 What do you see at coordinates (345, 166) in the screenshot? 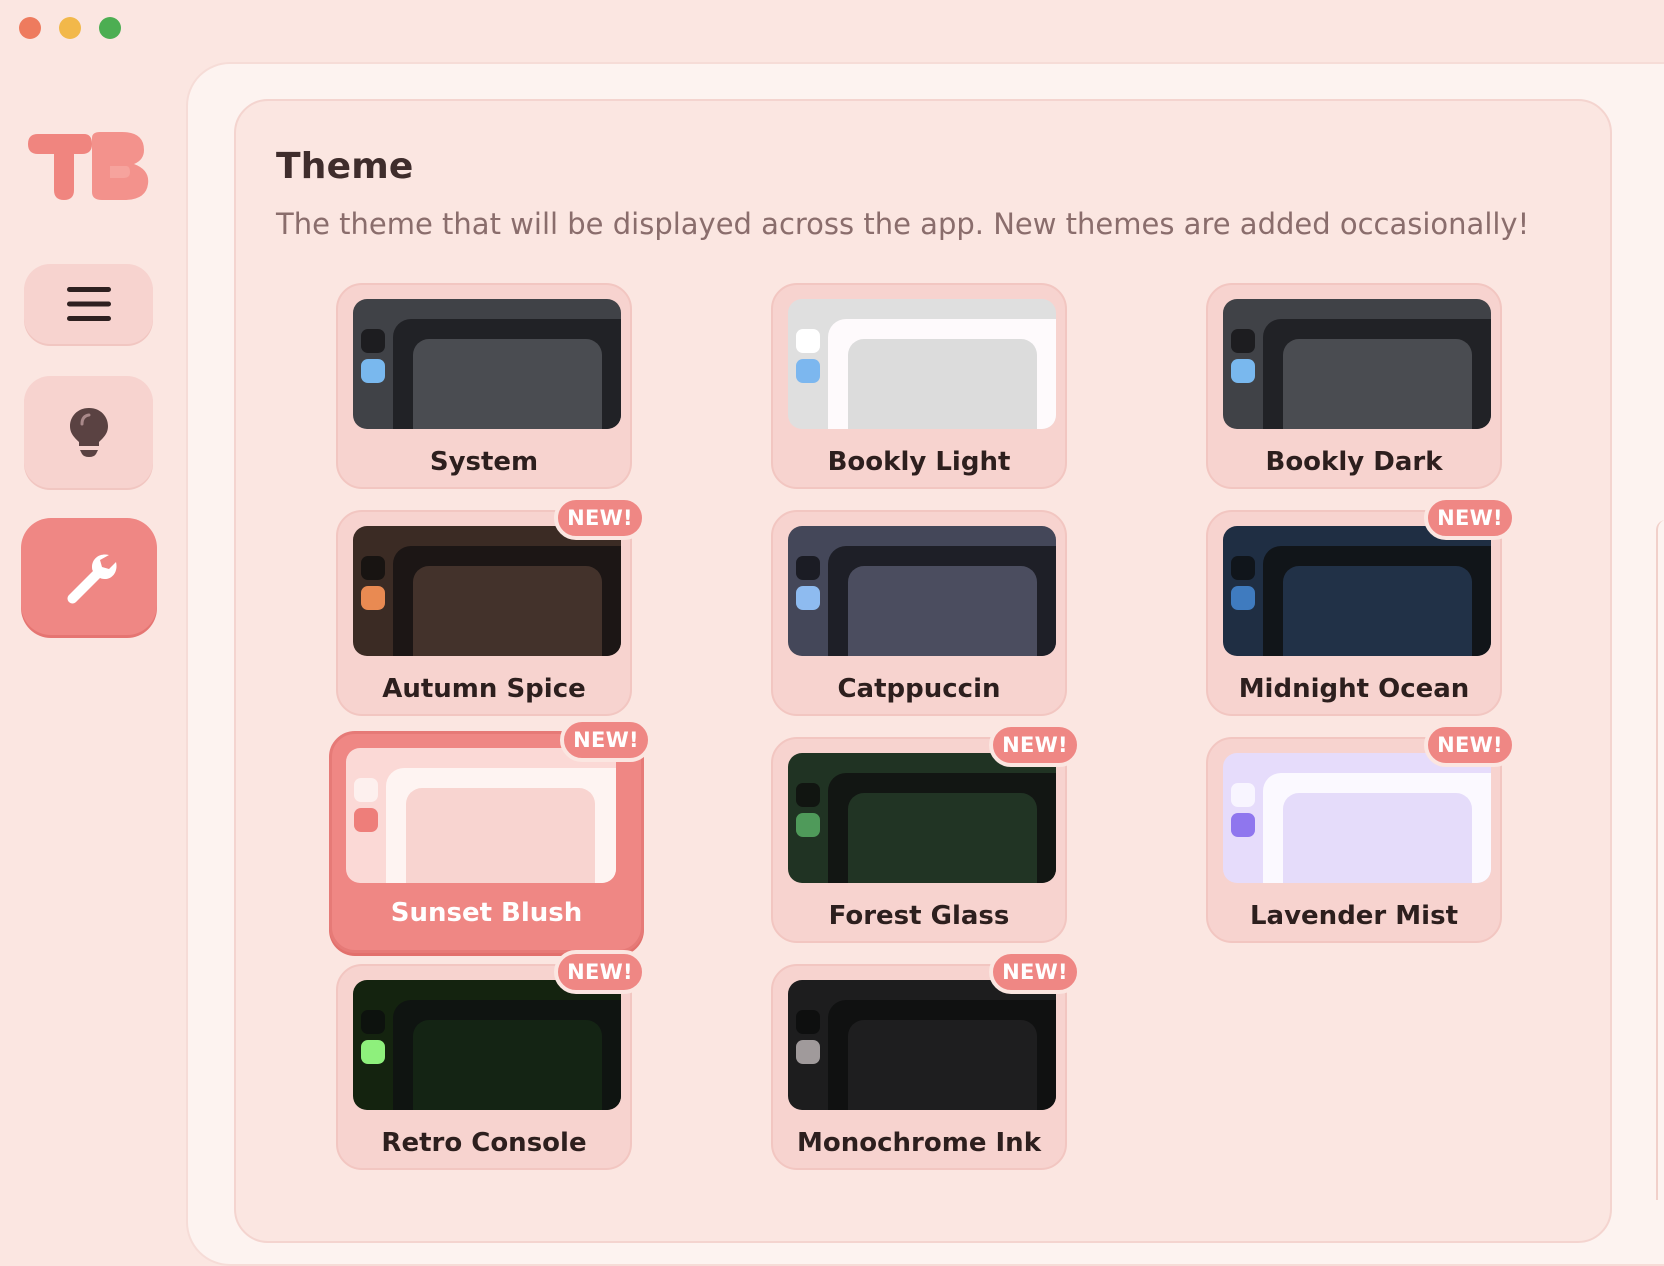
I see `section-title: Theme` at bounding box center [345, 166].